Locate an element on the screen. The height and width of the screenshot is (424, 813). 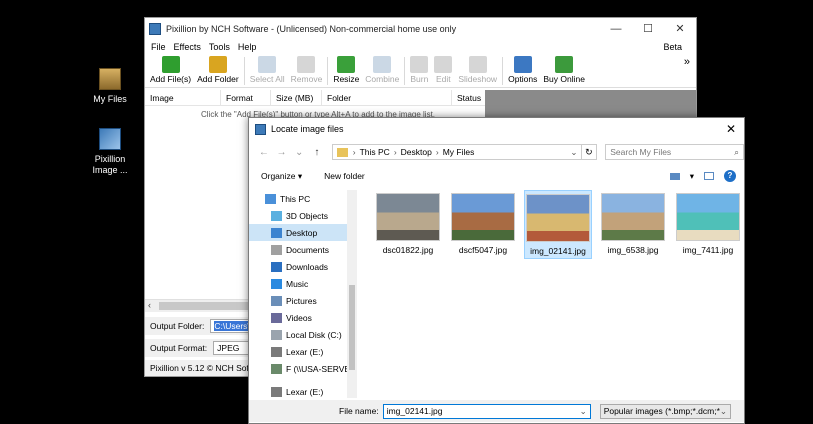
file-item: img_6538.jpg is located at coordinates (633, 224).